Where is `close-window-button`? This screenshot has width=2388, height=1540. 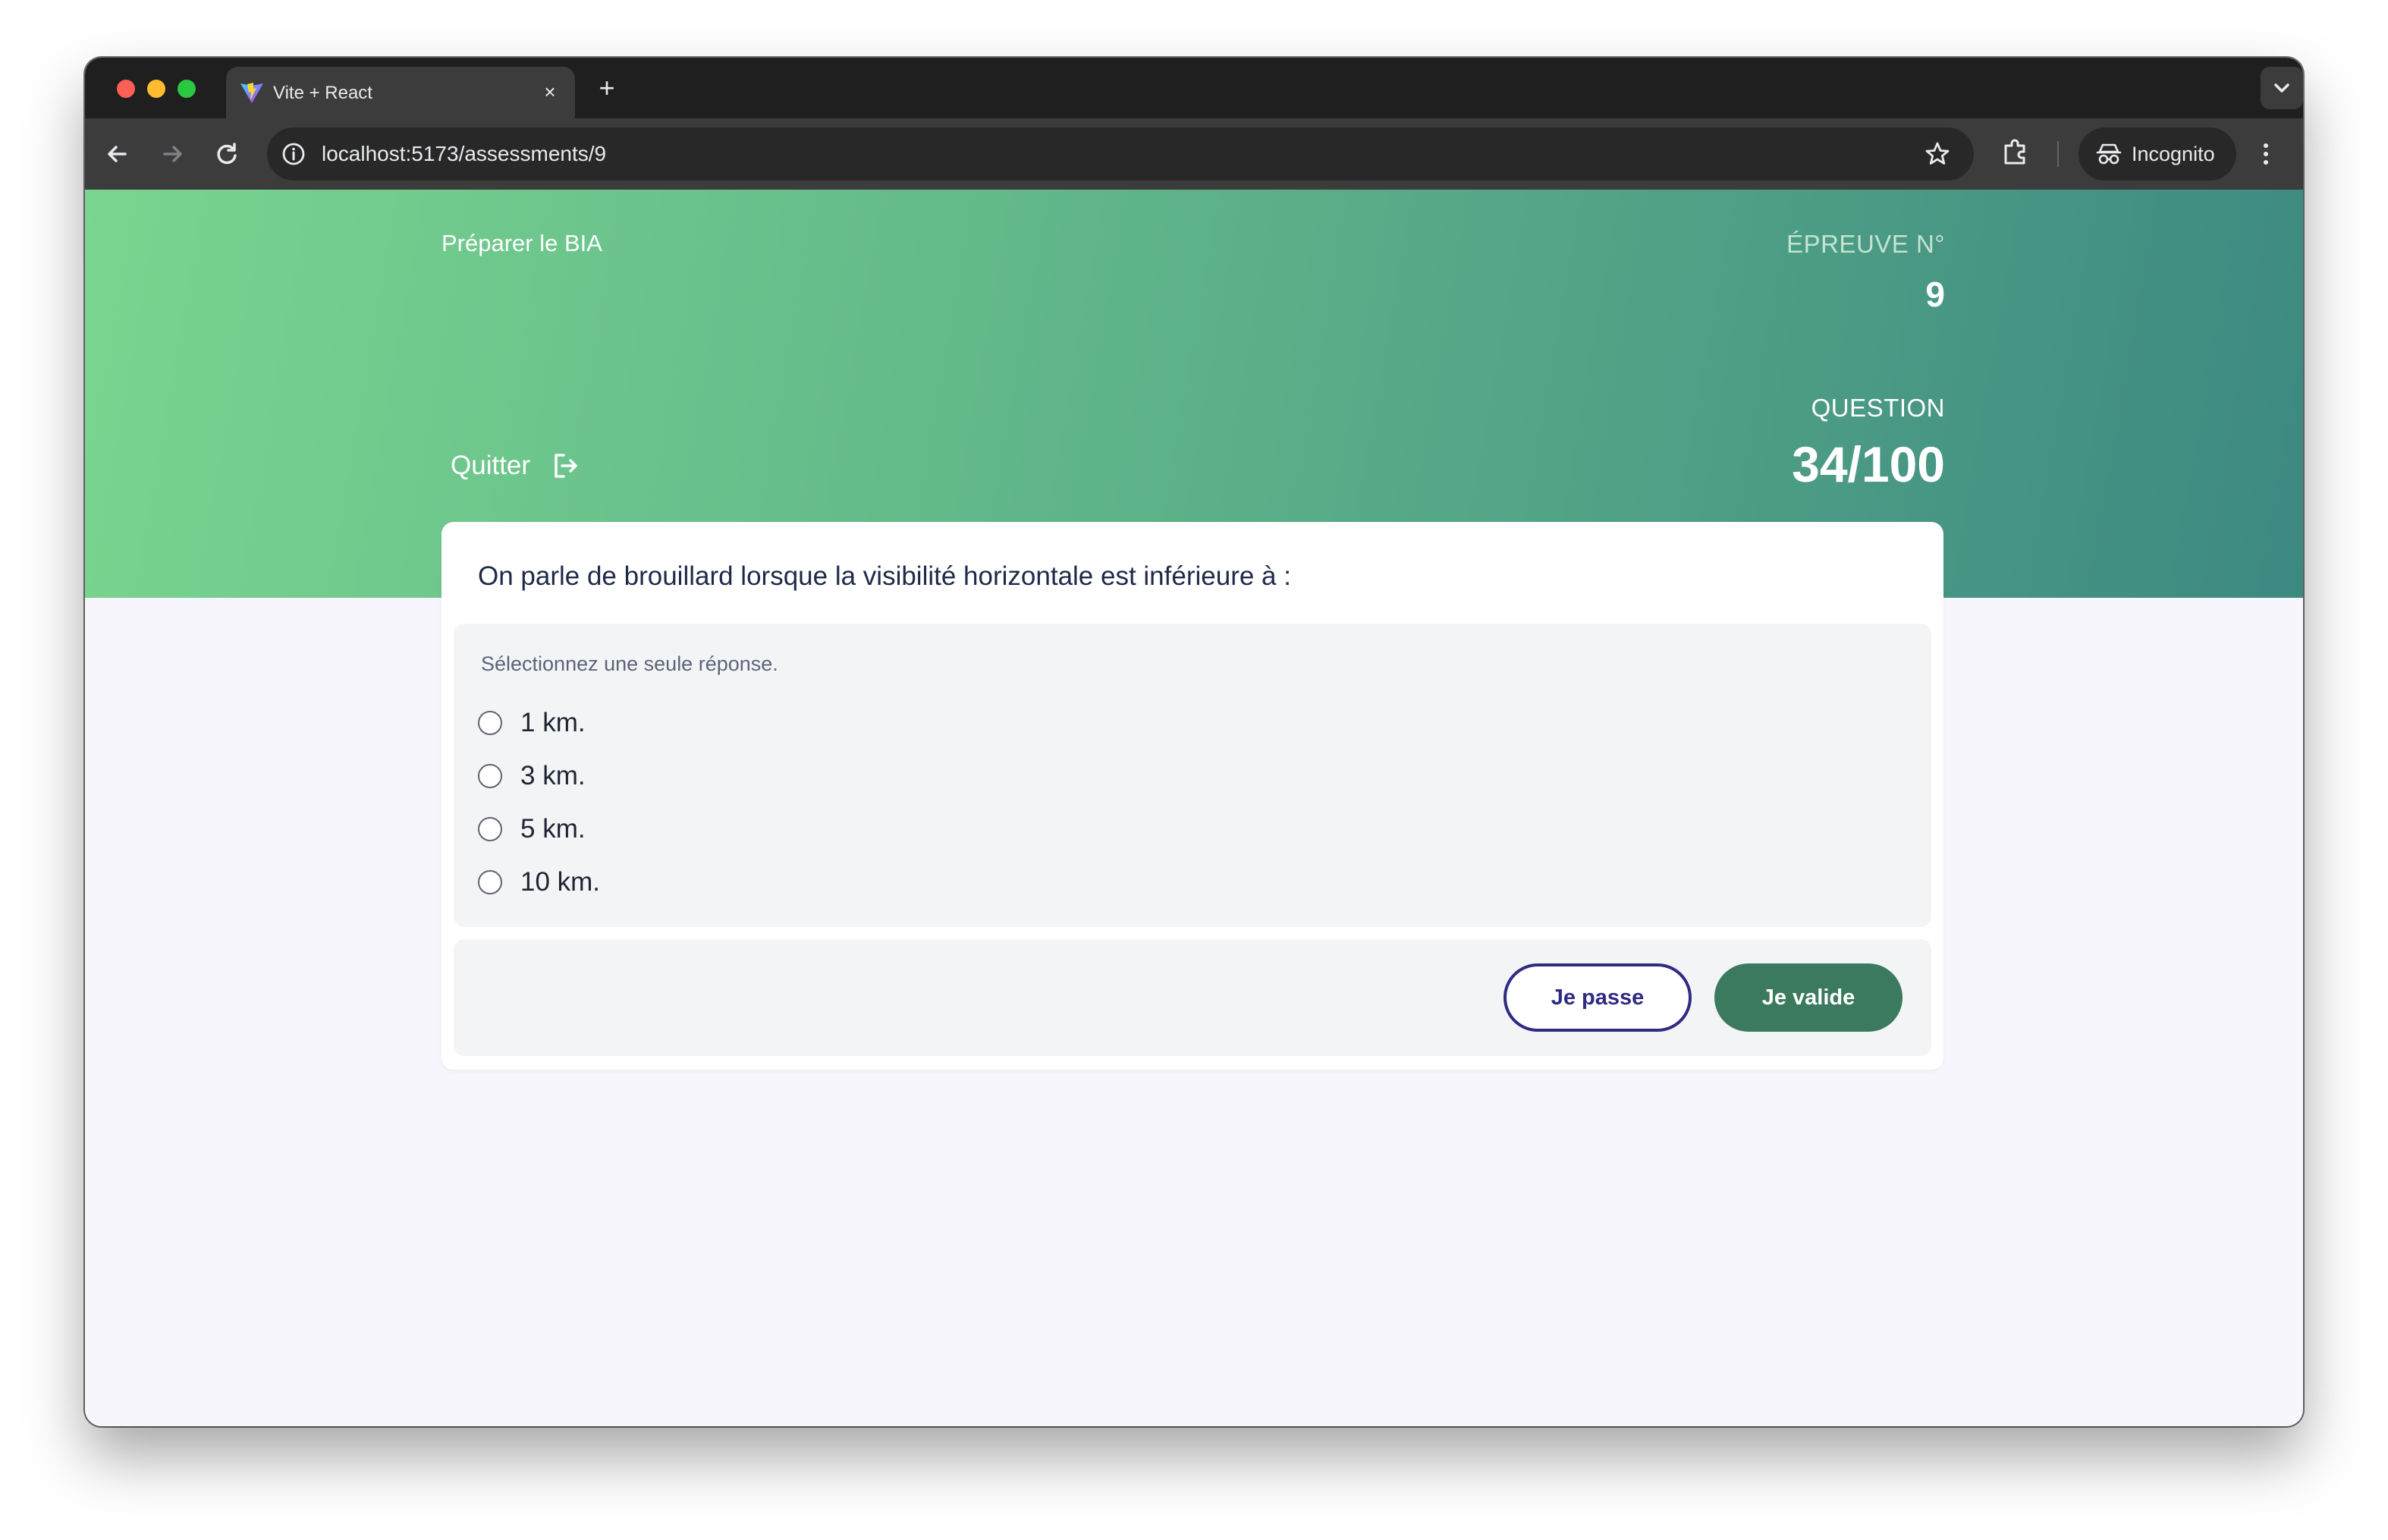
close-window-button is located at coordinates (126, 89).